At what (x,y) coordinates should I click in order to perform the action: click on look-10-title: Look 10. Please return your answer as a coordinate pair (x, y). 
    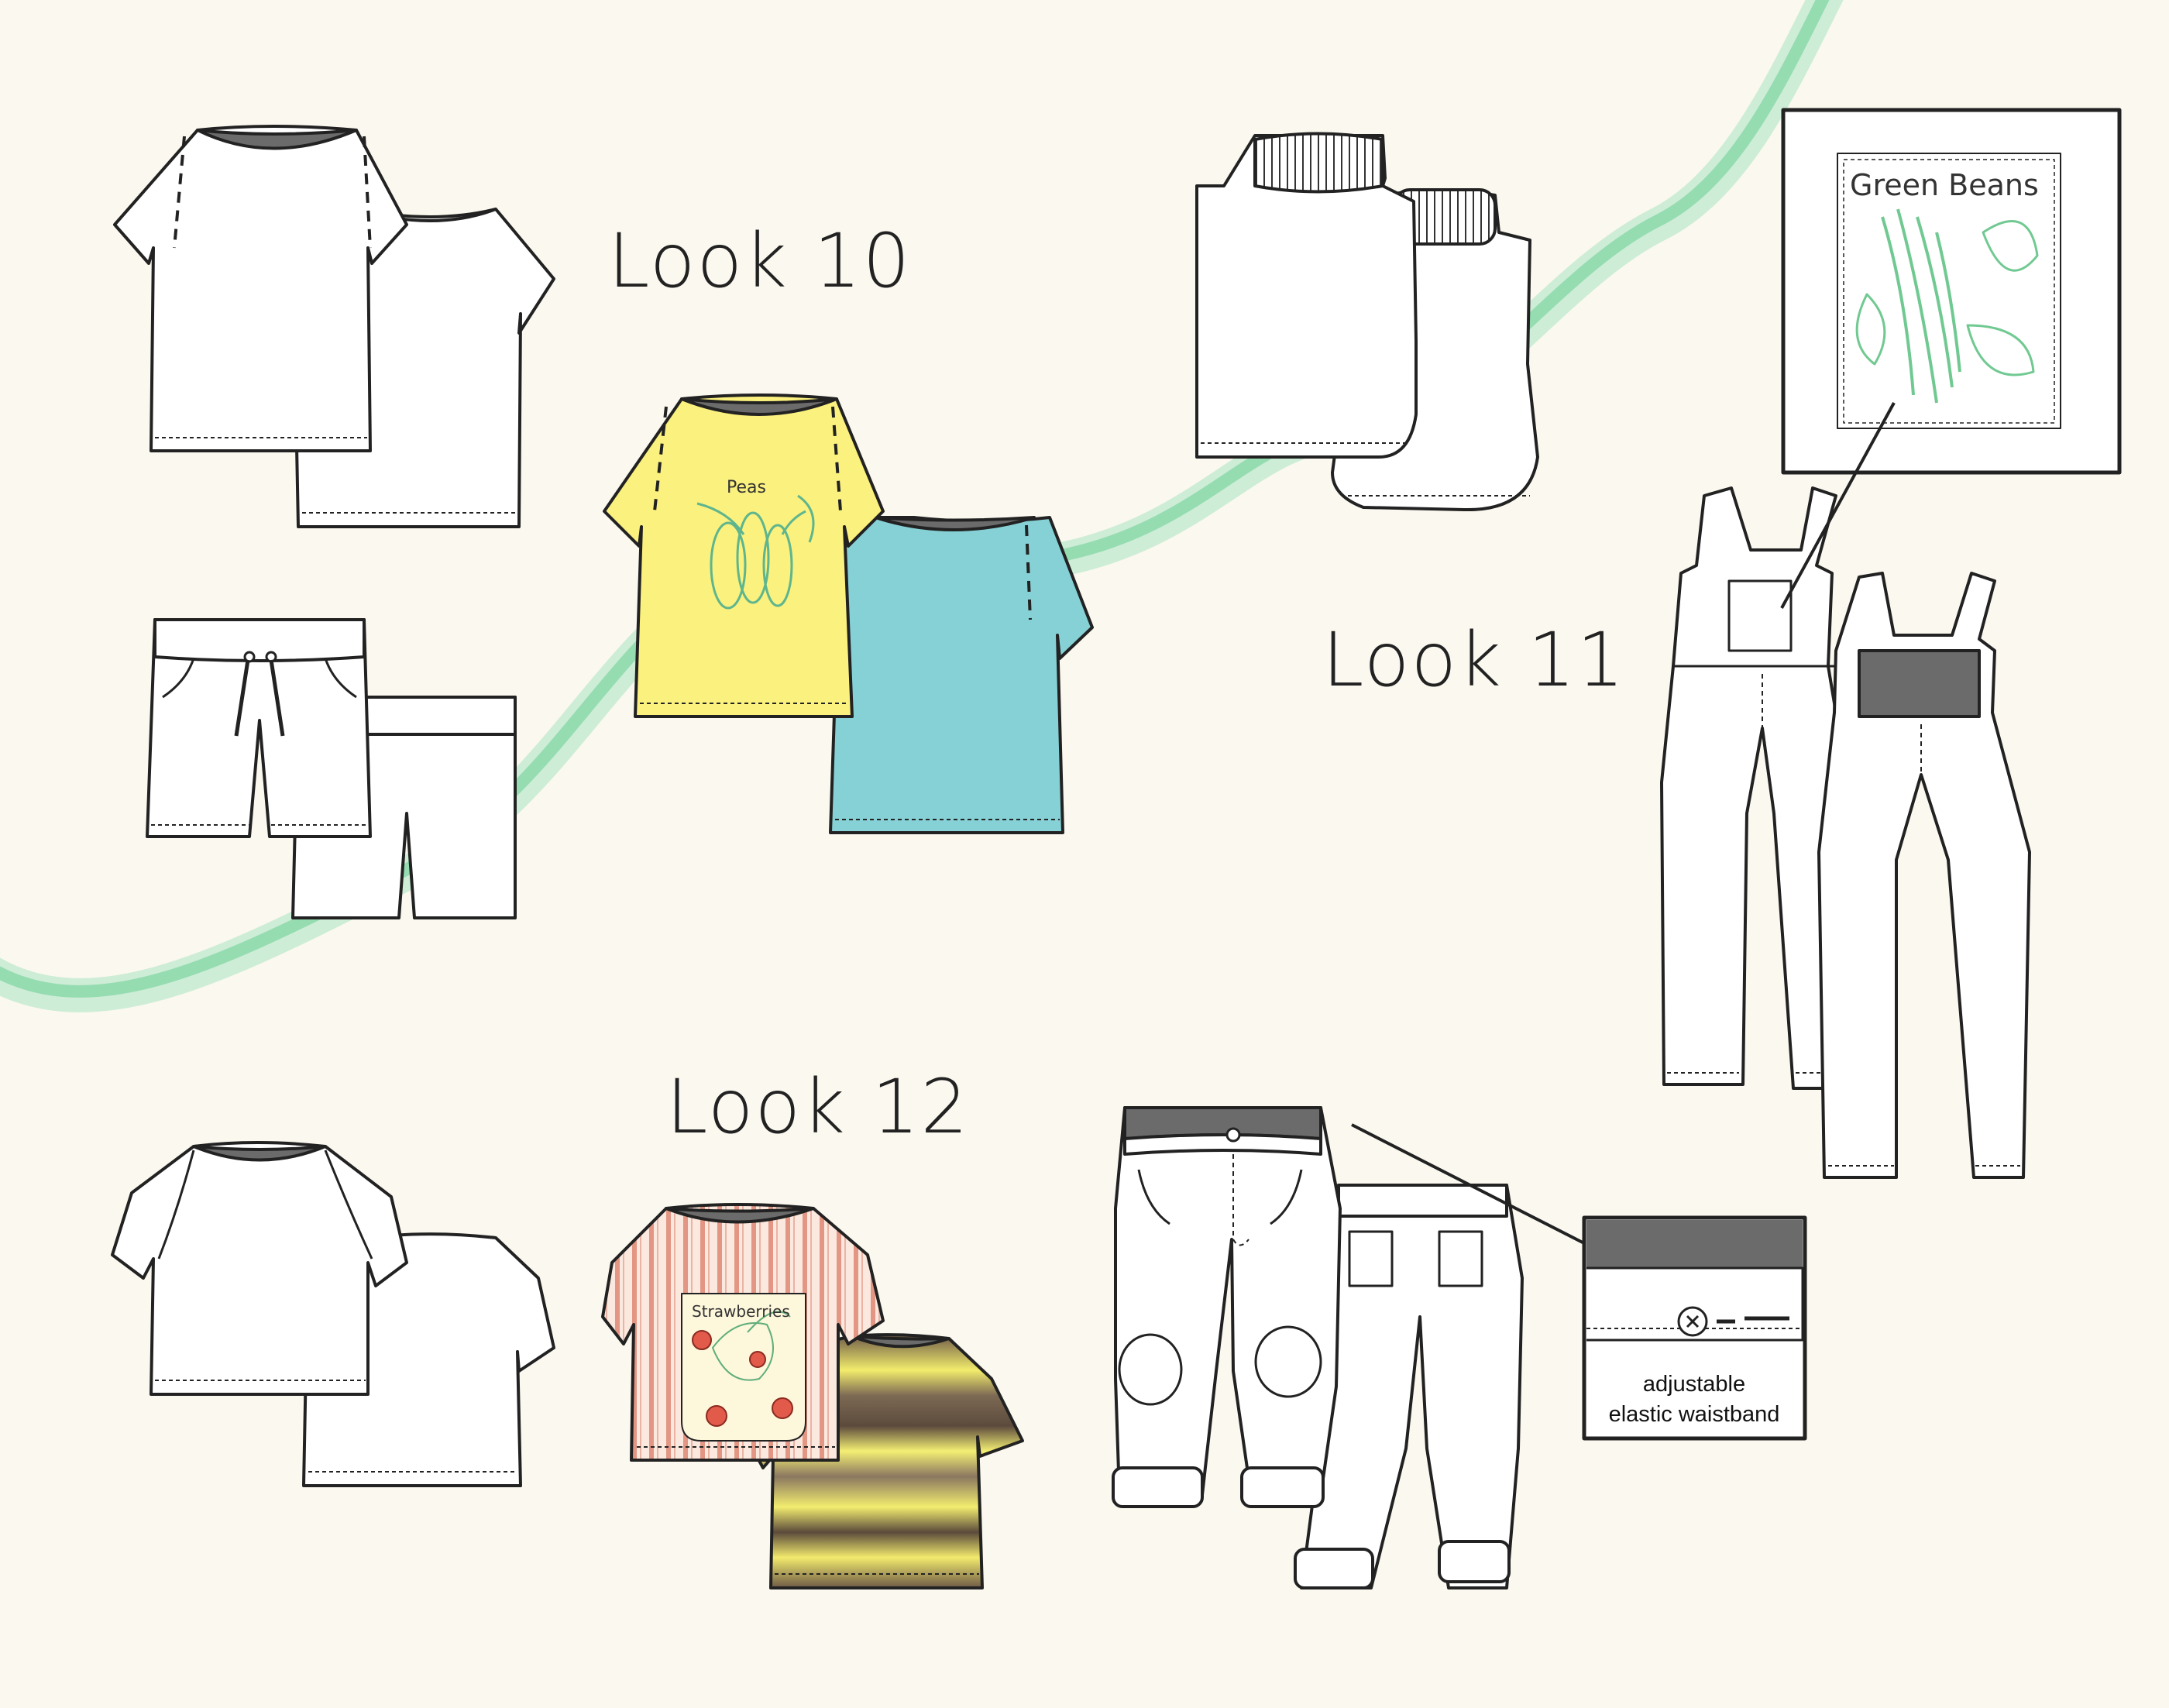
    Looking at the image, I should click on (760, 261).